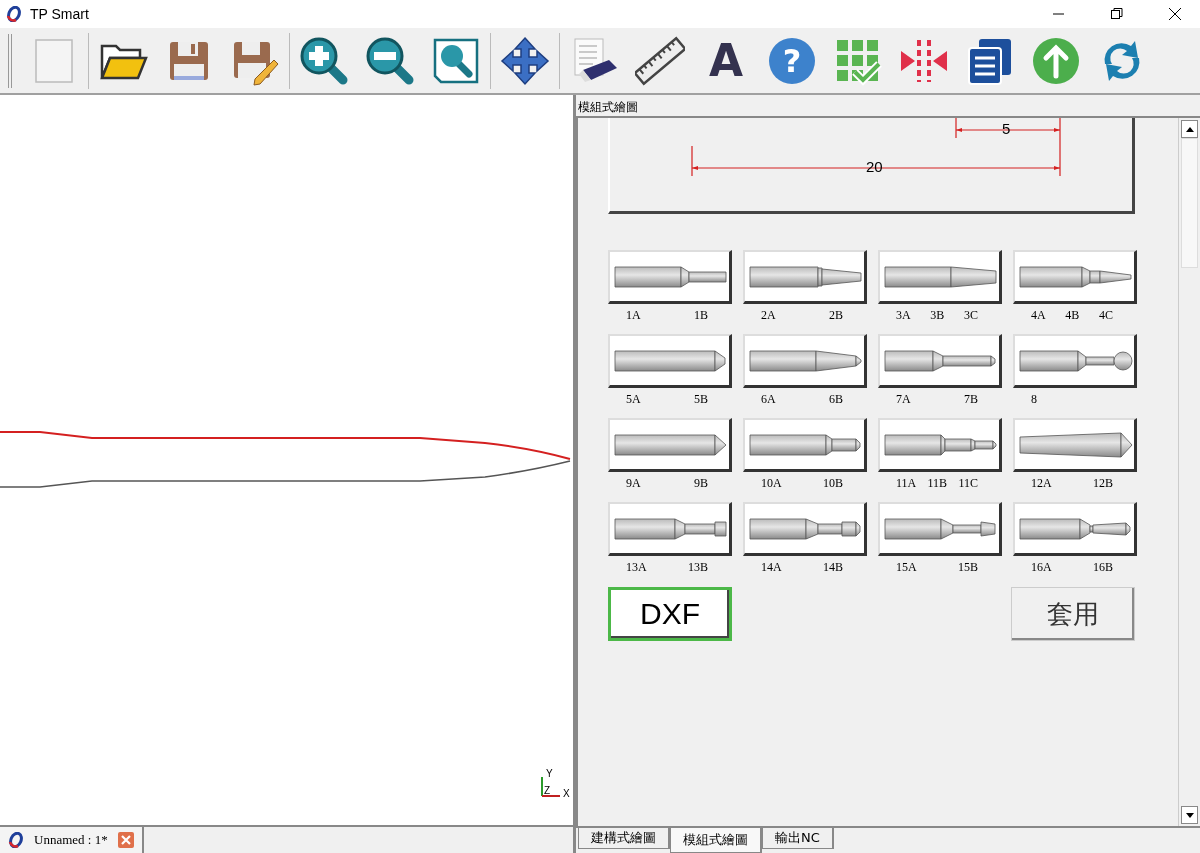 This screenshot has width=1200, height=853. Describe the element at coordinates (701, 315) in the screenshot. I see `cutter-label: 1B` at that location.